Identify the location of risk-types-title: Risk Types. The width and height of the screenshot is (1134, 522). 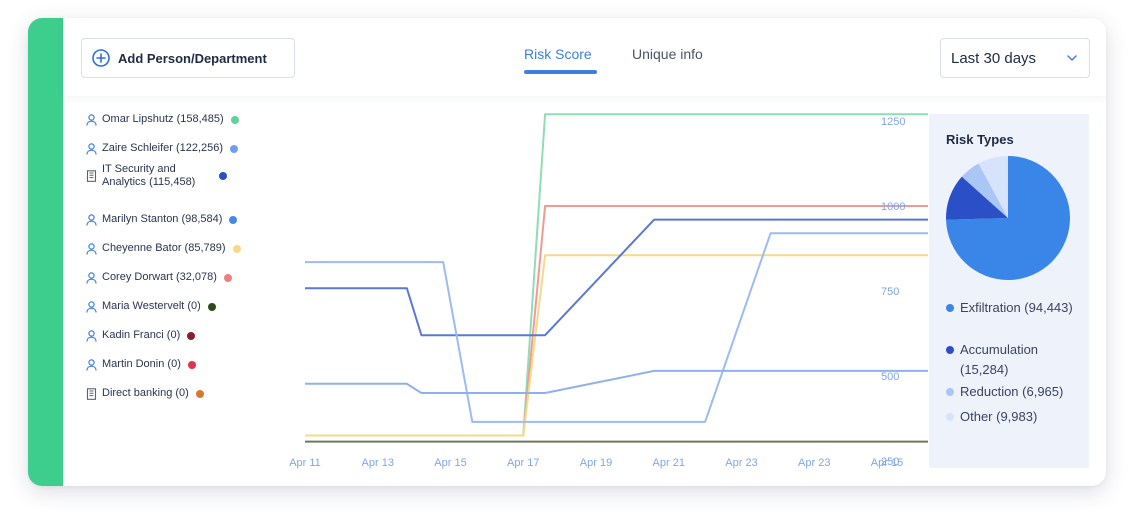
(980, 139).